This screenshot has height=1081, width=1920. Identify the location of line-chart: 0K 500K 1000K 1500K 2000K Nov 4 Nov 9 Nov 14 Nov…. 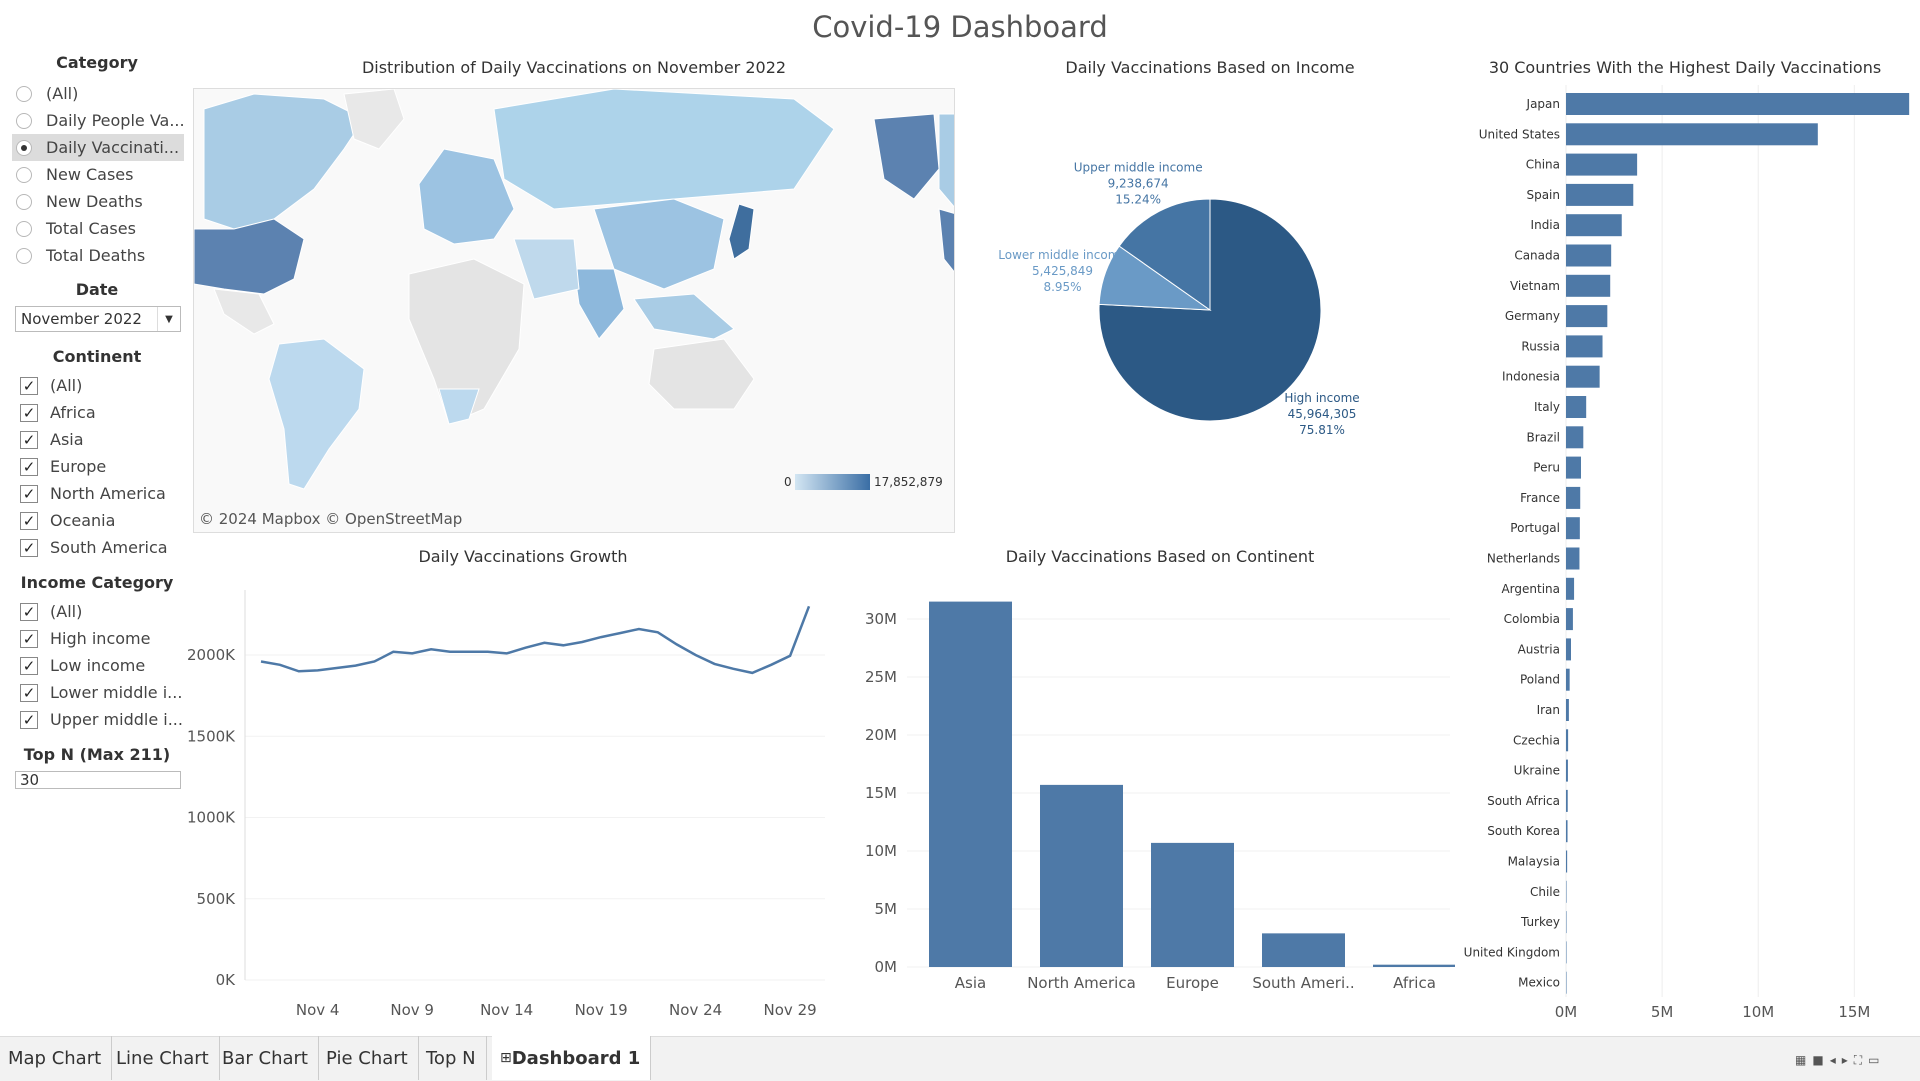
(520, 800).